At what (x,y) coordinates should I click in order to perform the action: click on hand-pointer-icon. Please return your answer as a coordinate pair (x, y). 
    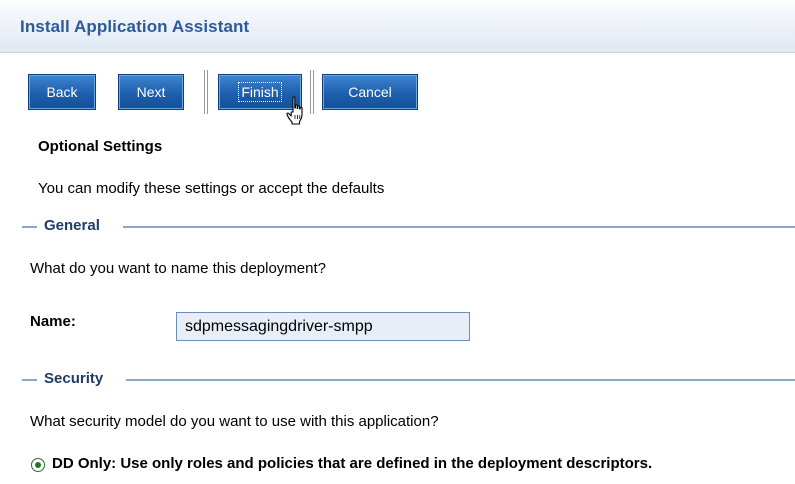
    Looking at the image, I should click on (294, 110).